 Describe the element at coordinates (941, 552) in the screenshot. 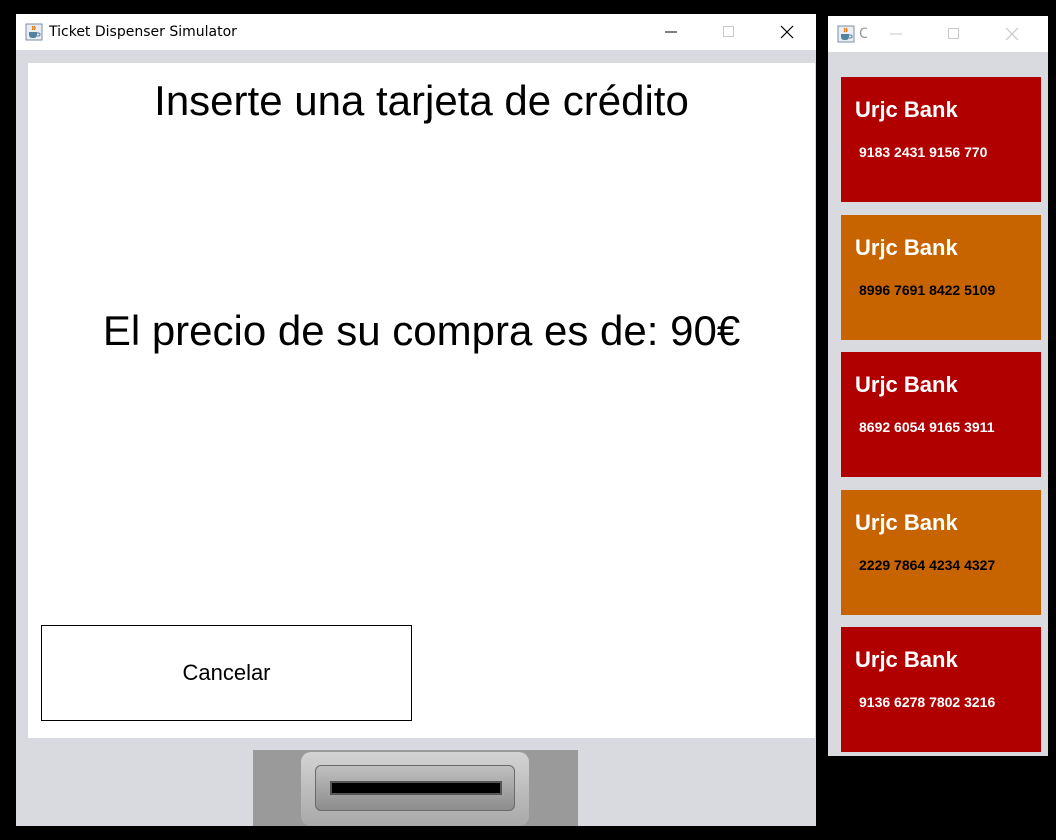

I see `credit-card: Urjc Bank 2229 7864 4234 4327` at that location.